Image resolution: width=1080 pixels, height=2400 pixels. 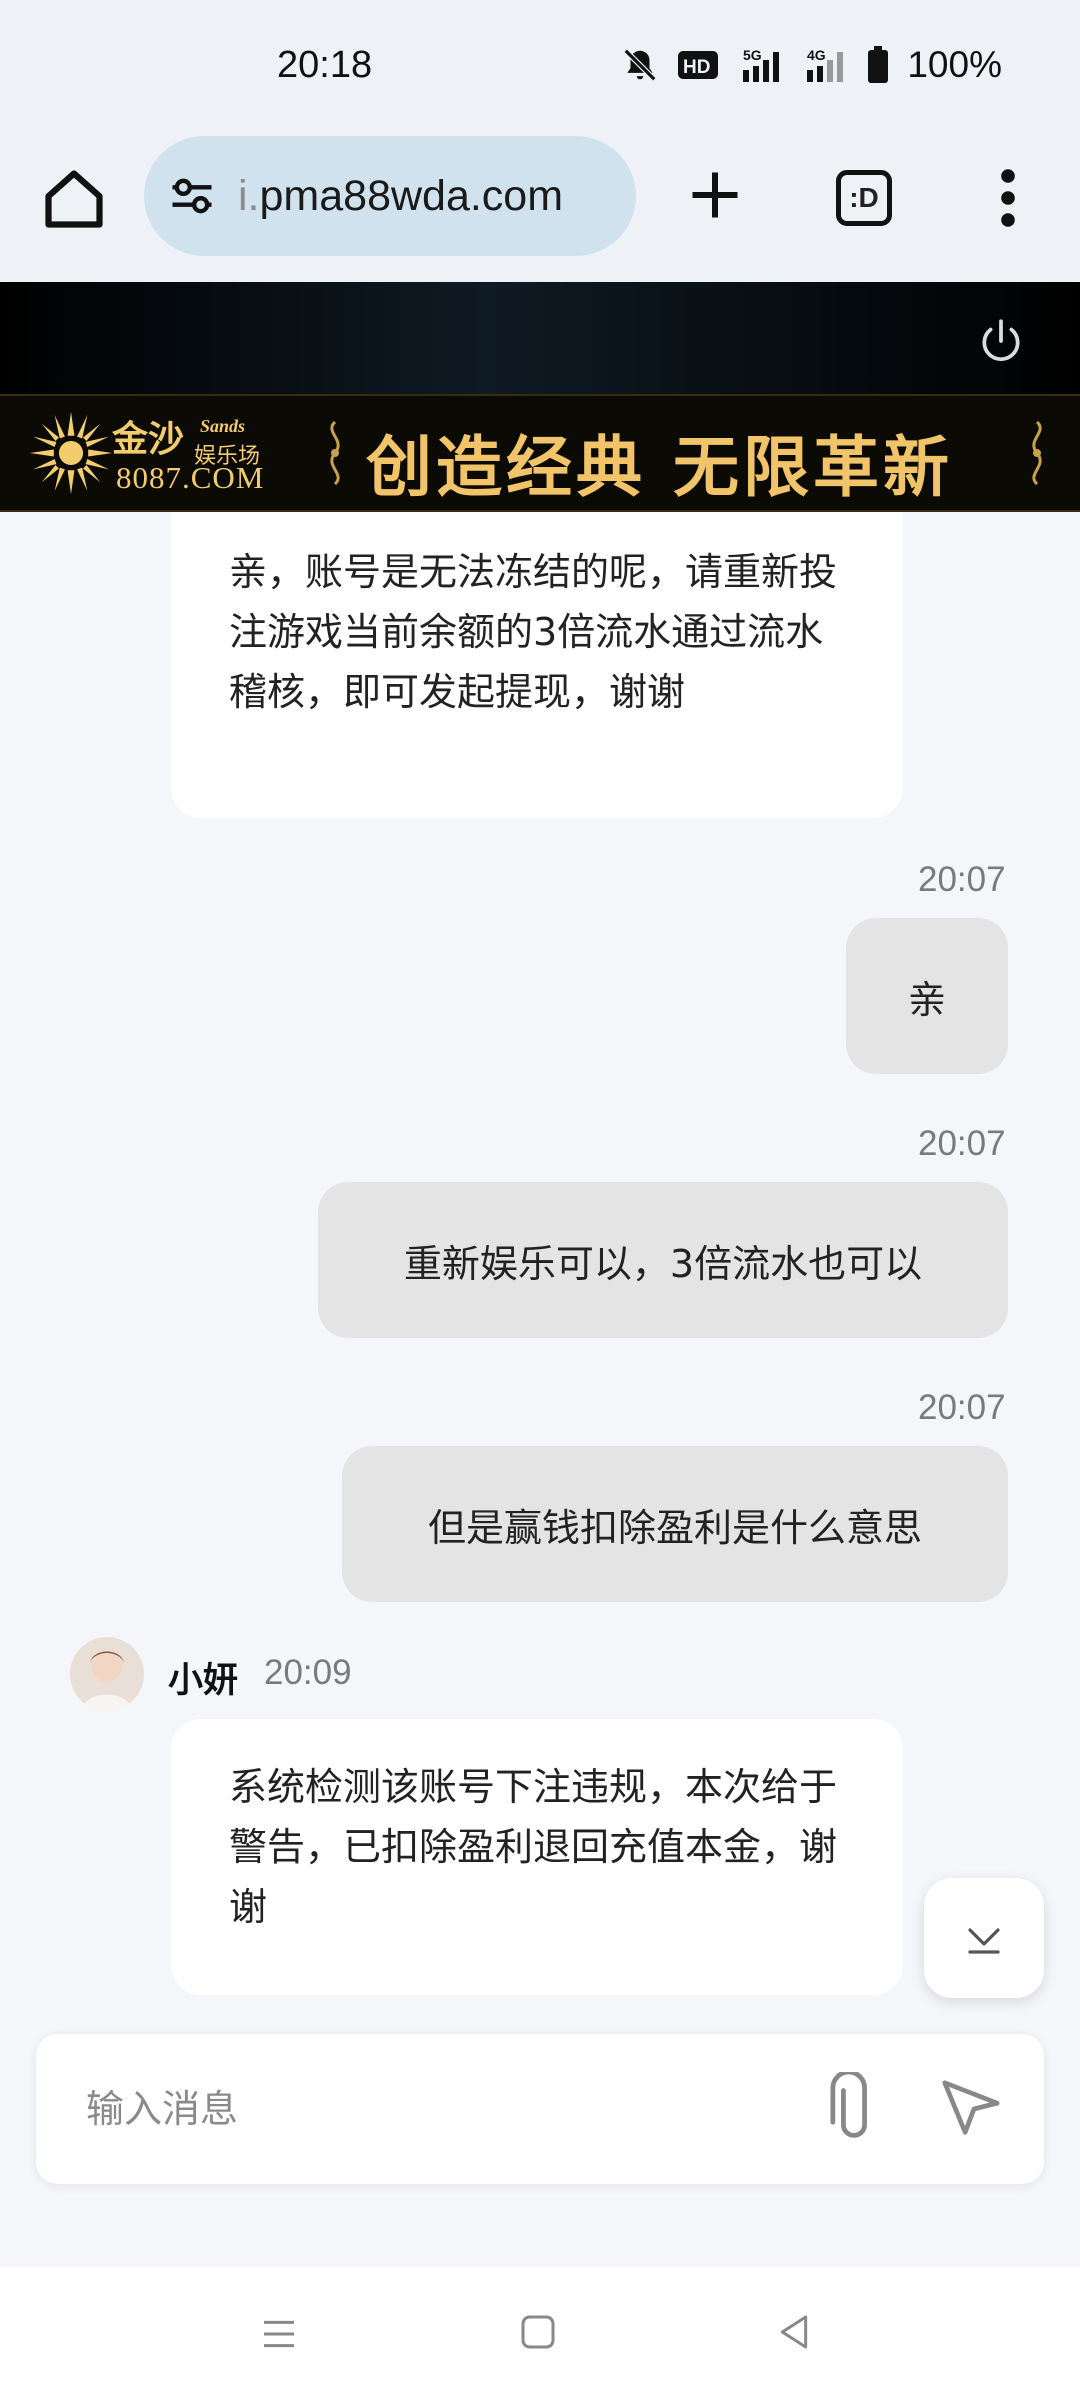 I want to click on banner-slogan: 创造经典 无限革新, so click(x=659, y=467).